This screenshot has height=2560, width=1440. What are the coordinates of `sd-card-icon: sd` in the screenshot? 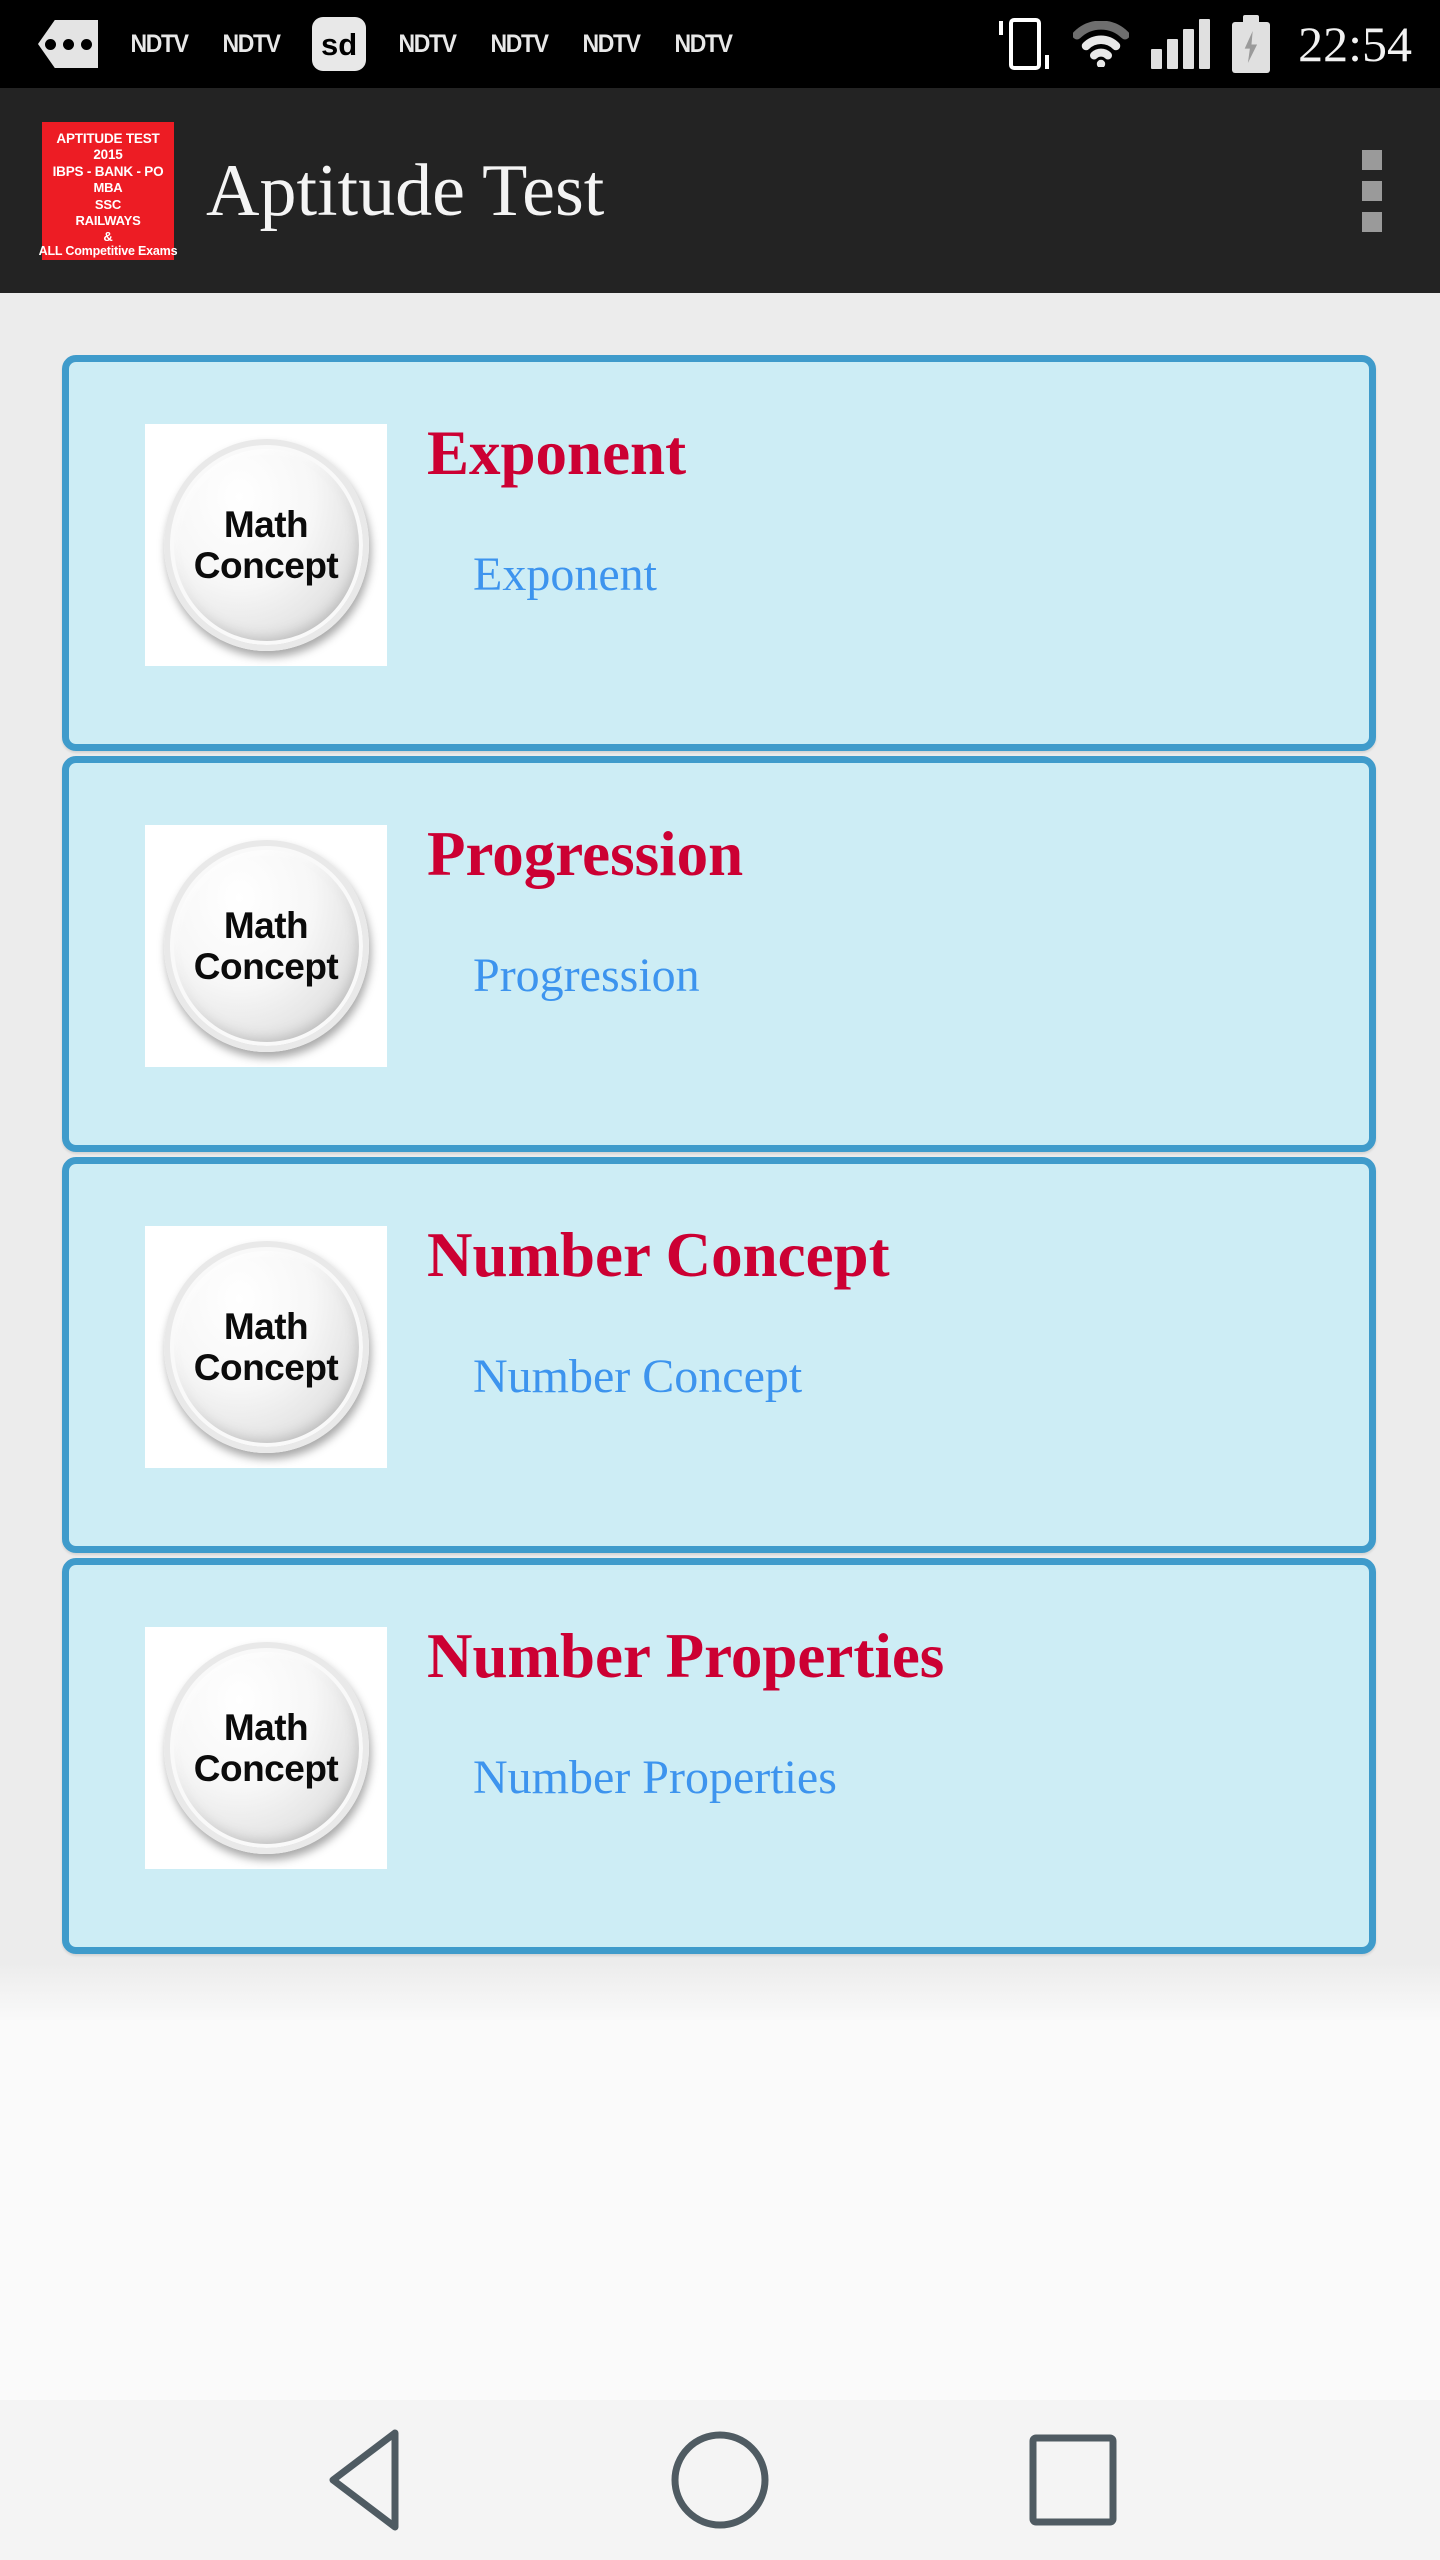 It's located at (339, 44).